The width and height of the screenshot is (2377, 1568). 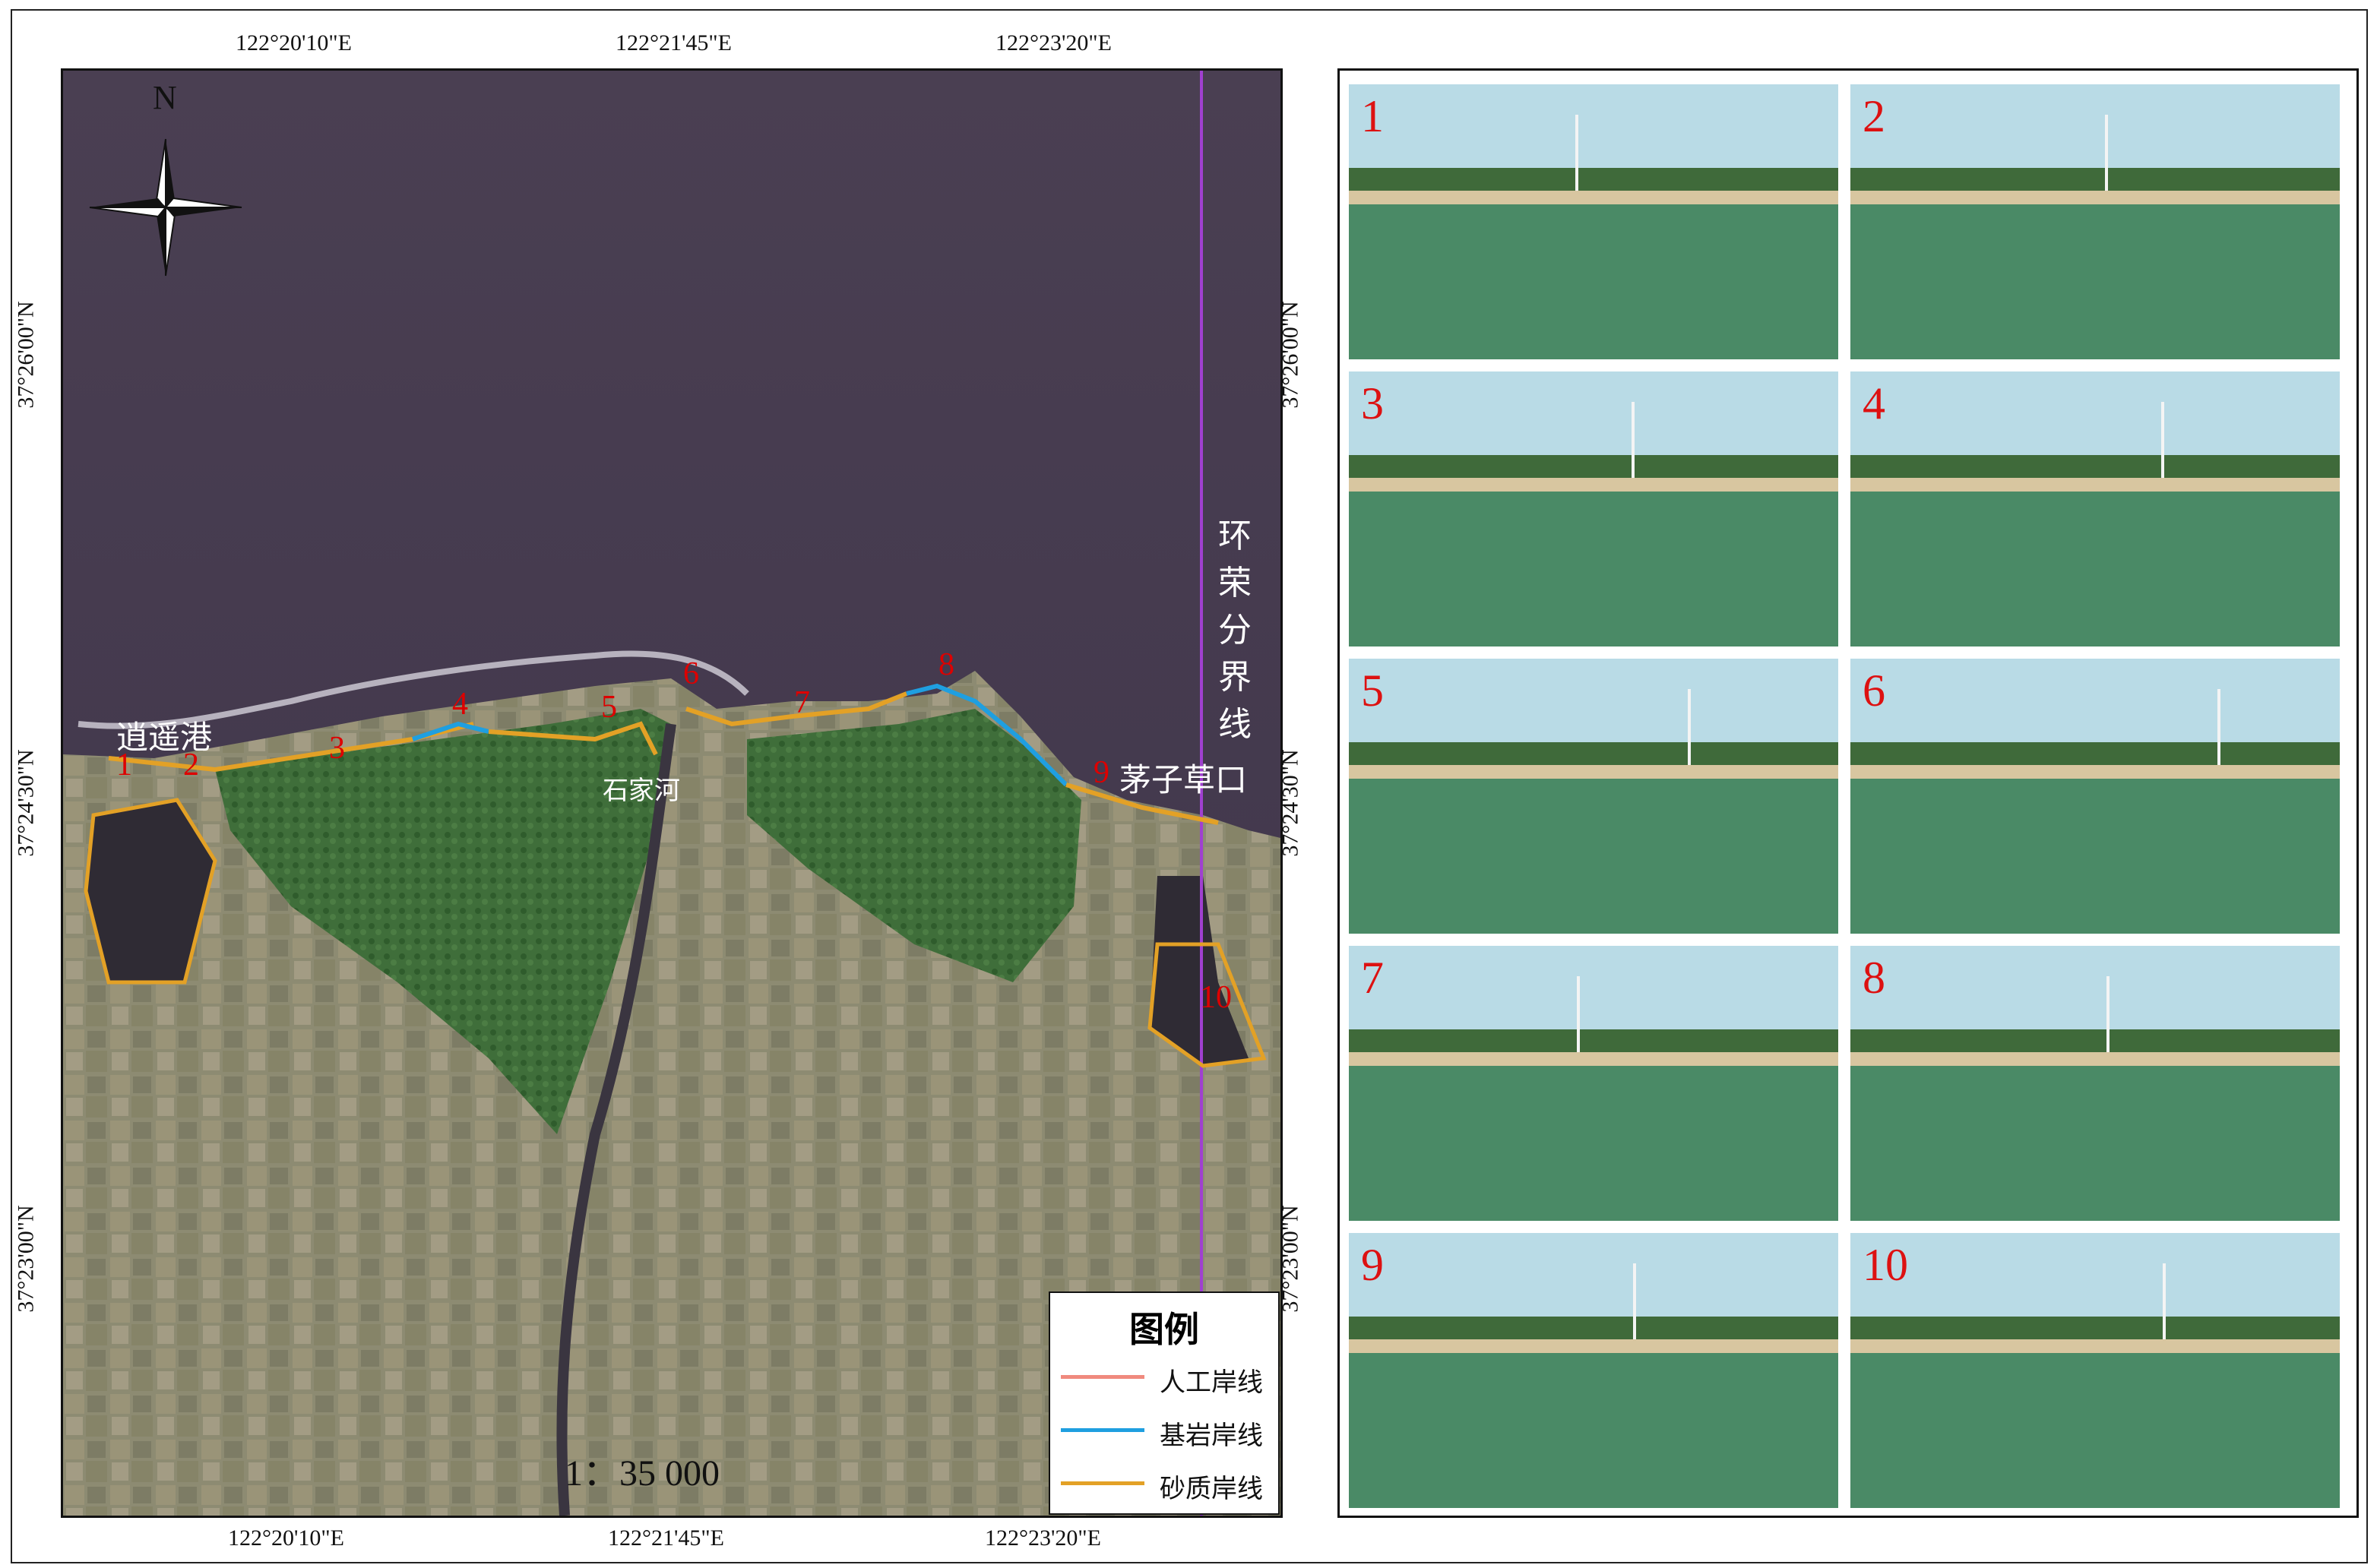 I want to click on photo-3: 3, so click(x=1593, y=508).